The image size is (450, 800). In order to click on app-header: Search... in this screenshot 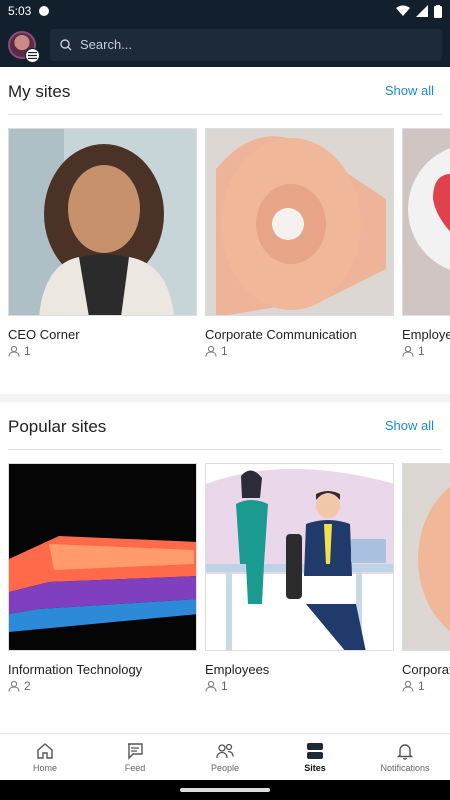, I will do `click(225, 44)`.